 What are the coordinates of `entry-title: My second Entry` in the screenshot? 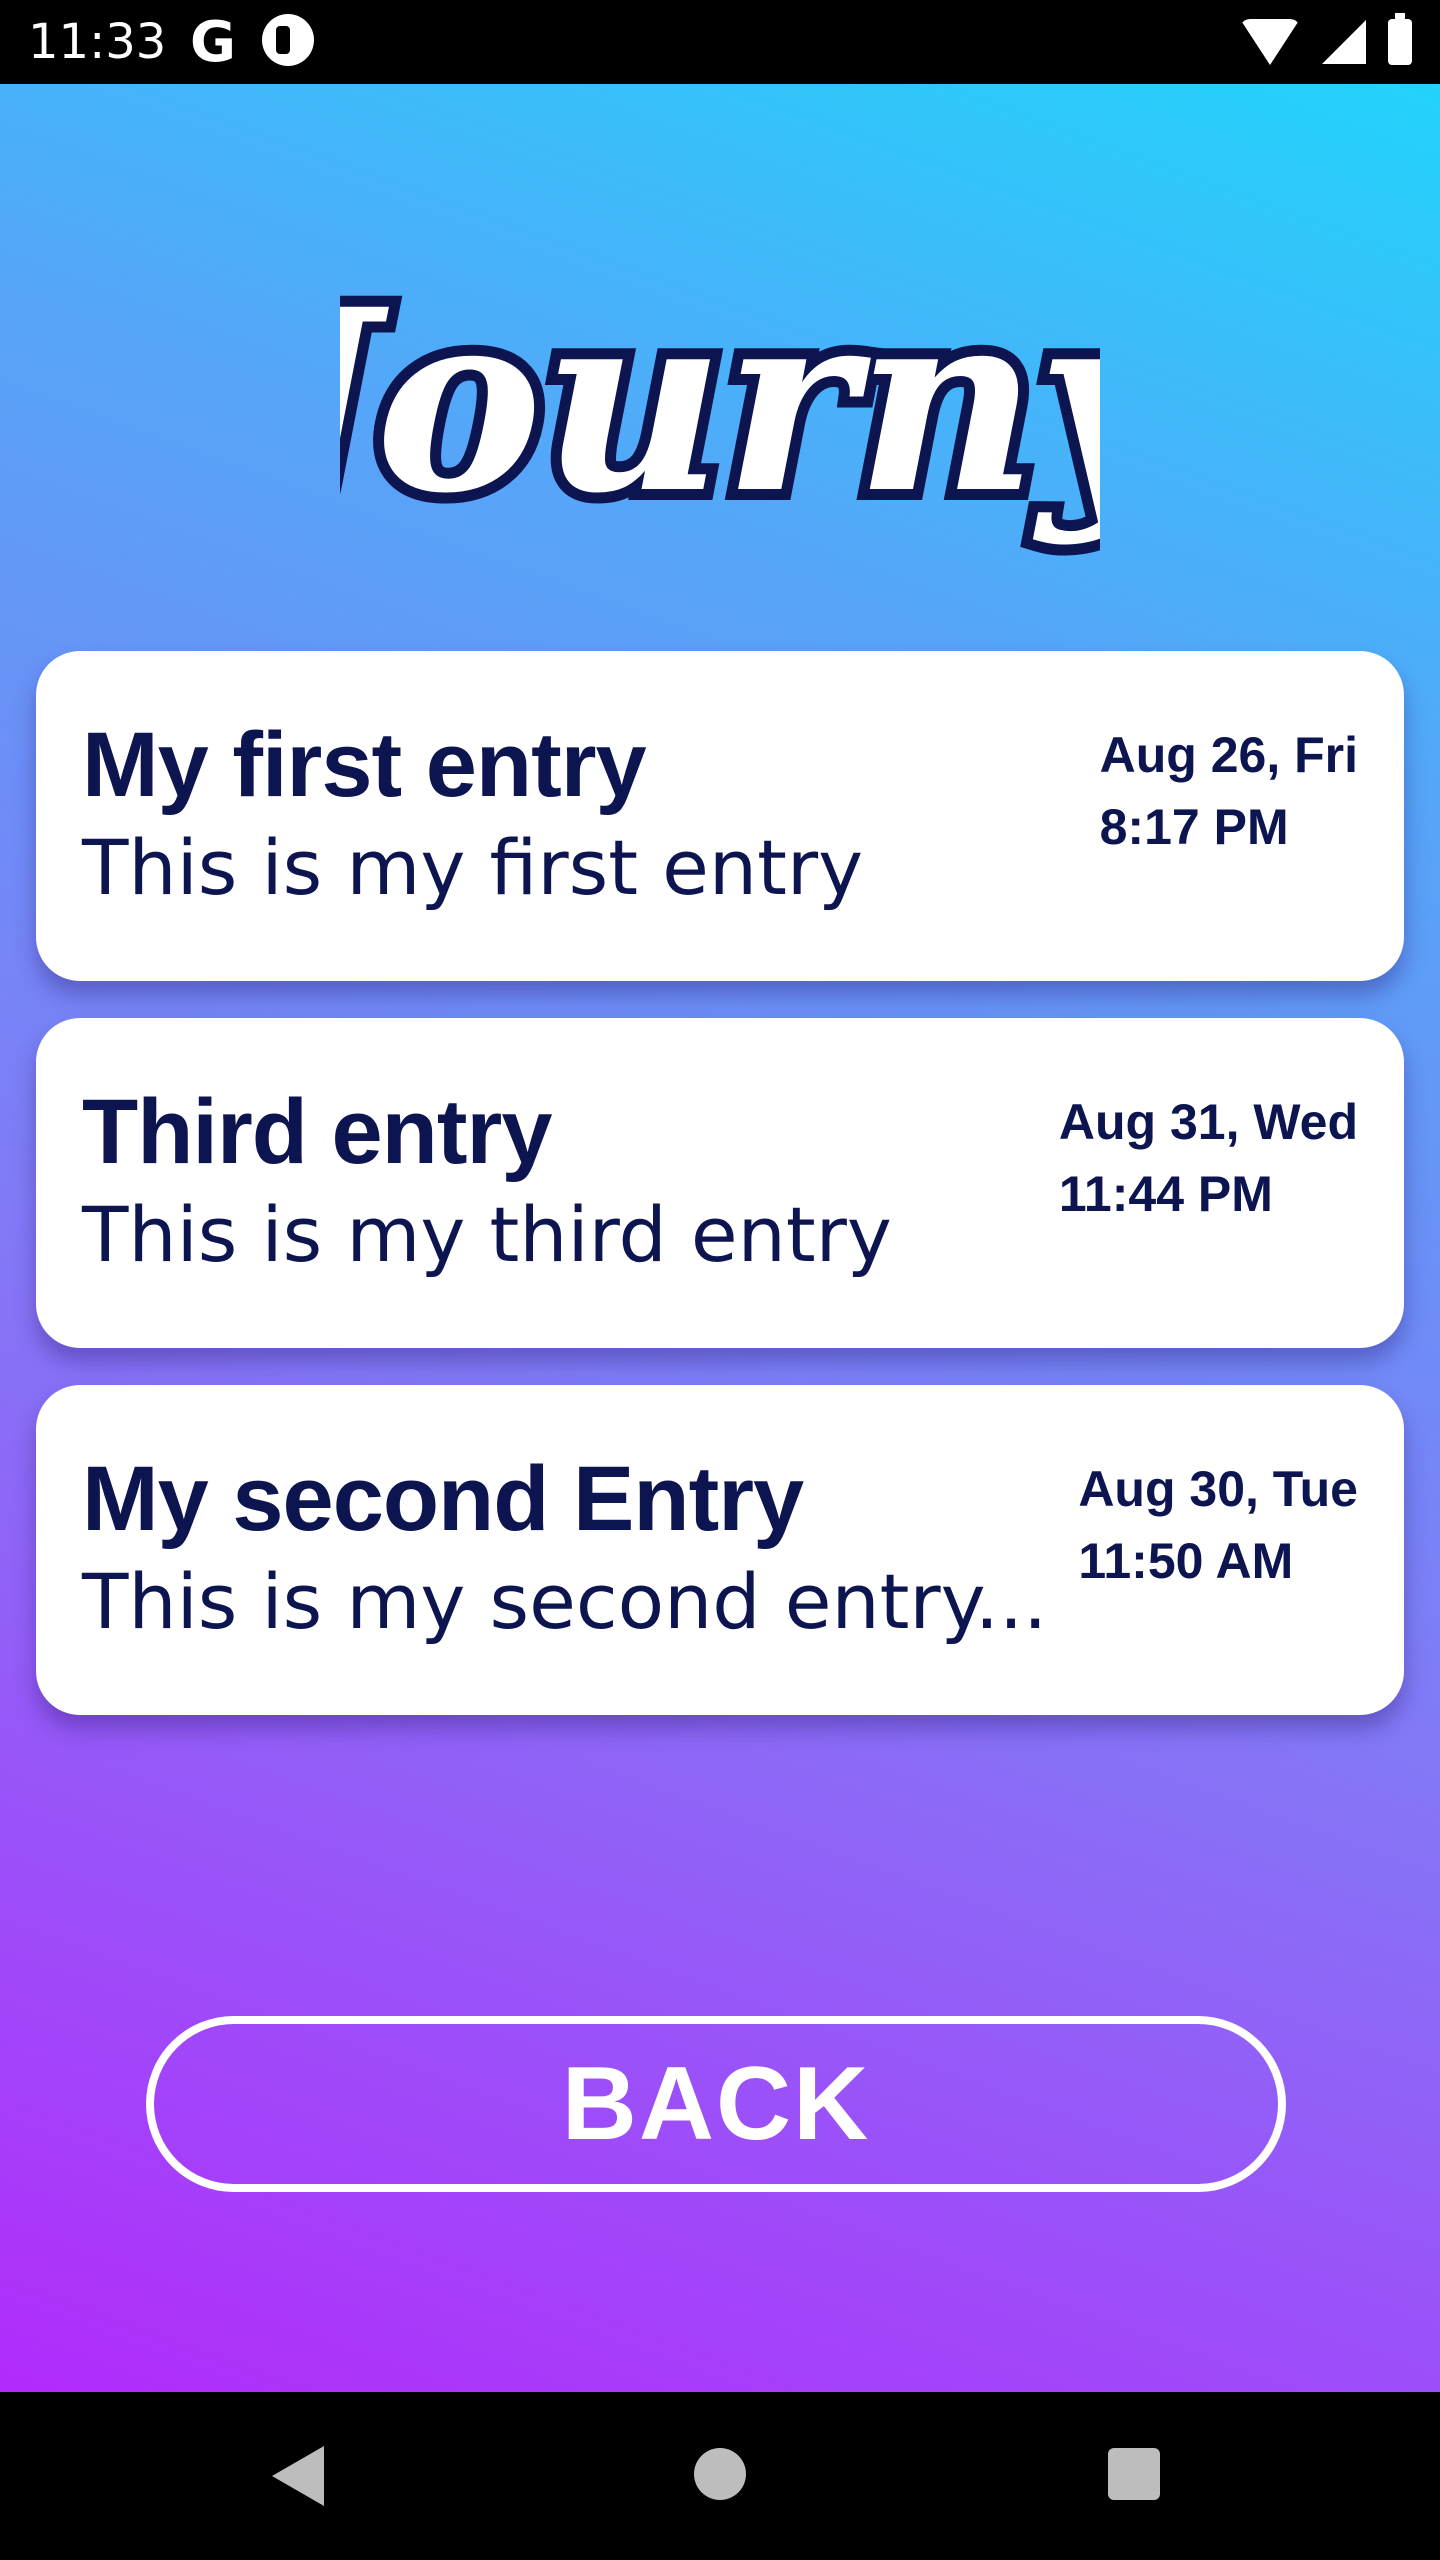 It's located at (443, 1499).